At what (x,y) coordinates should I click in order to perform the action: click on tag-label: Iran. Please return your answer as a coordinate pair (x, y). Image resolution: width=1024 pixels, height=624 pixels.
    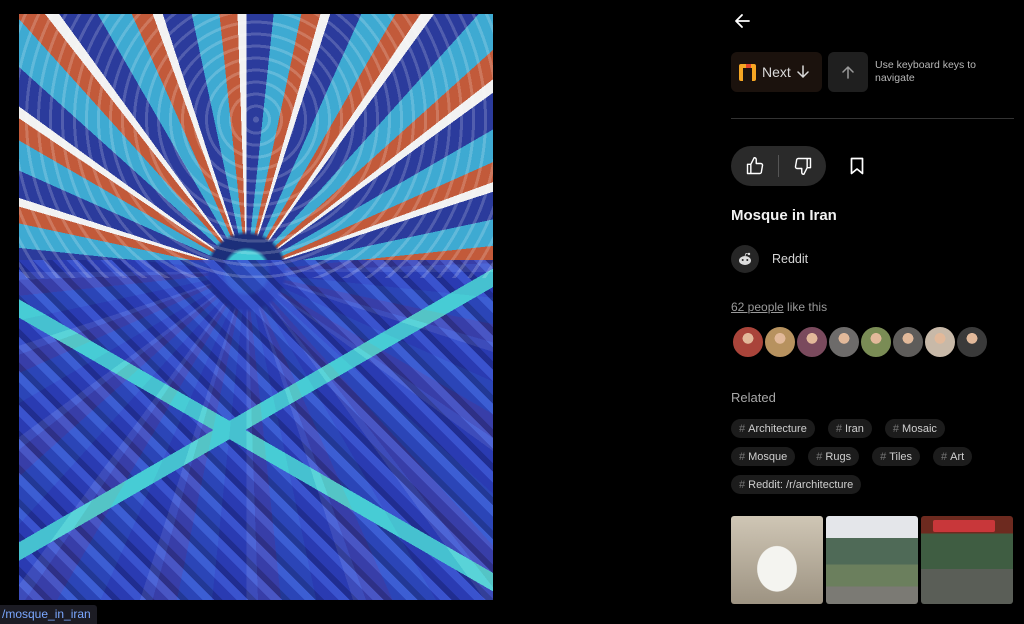
    Looking at the image, I should click on (854, 428).